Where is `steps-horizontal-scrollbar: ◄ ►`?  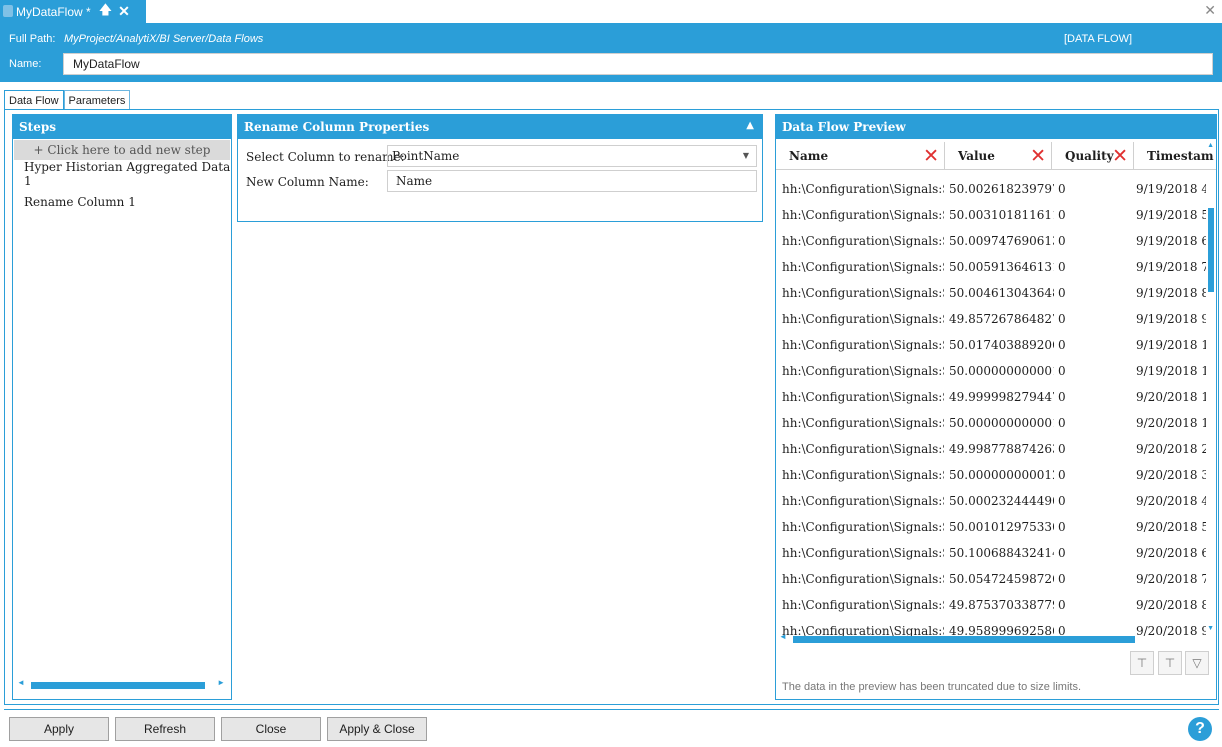
steps-horizontal-scrollbar: ◄ ► is located at coordinates (122, 684).